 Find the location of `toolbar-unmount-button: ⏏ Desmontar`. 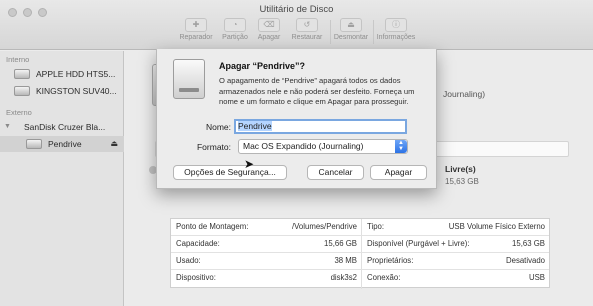

toolbar-unmount-button: ⏏ Desmontar is located at coordinates (351, 29).